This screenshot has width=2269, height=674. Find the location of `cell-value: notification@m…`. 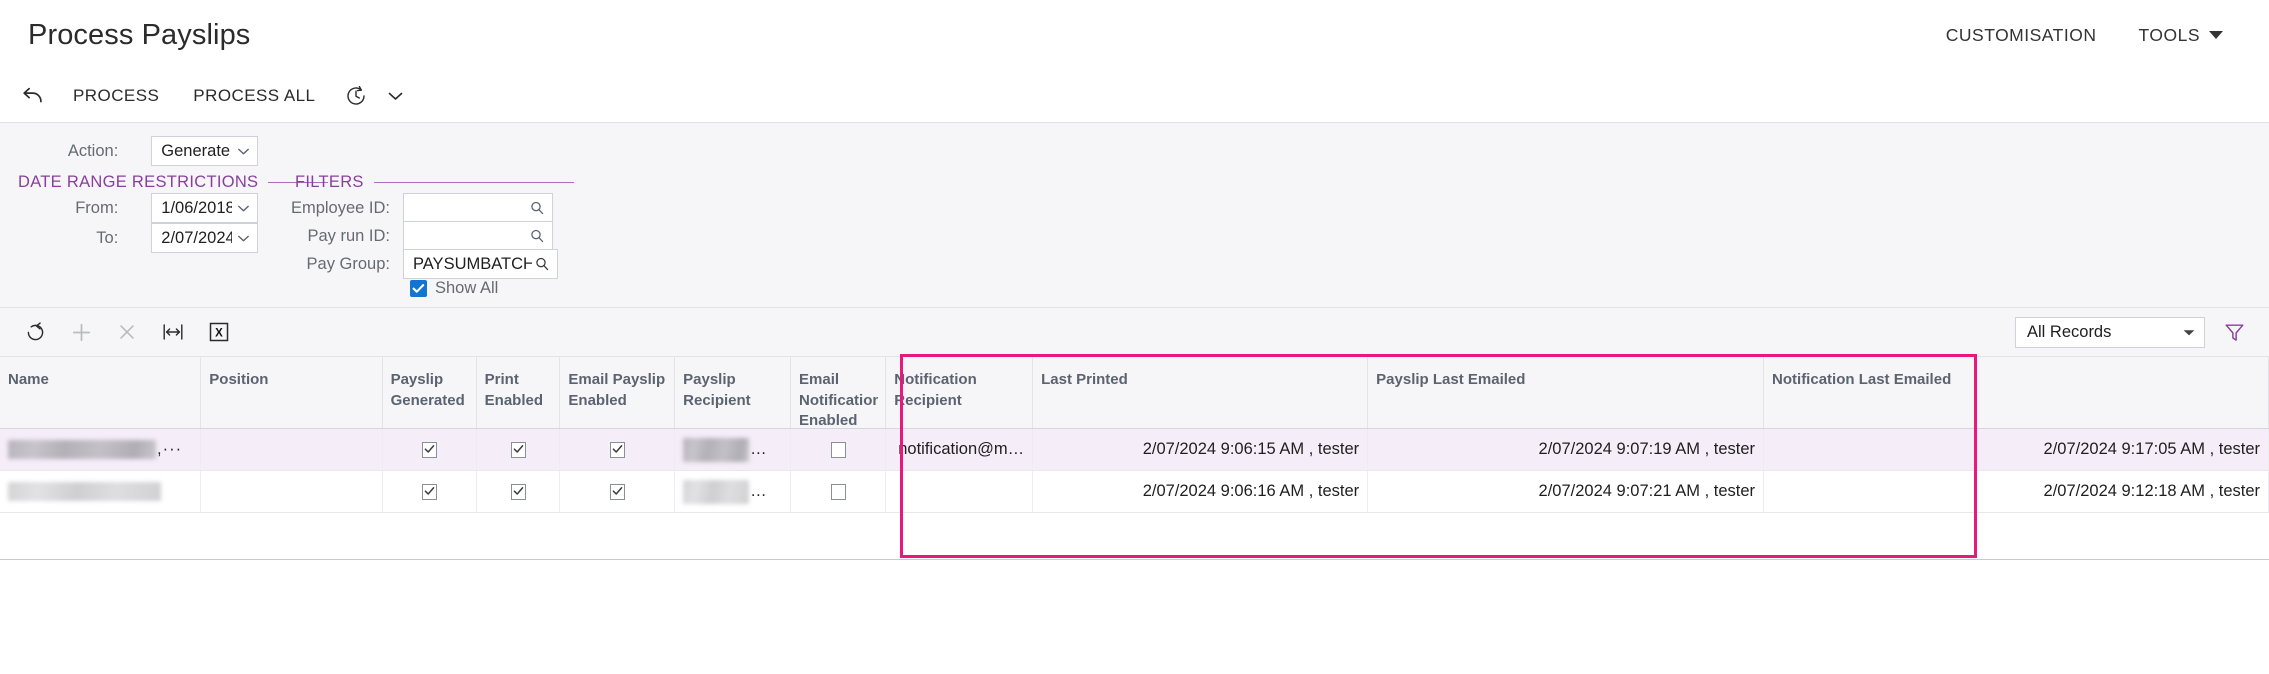

cell-value: notification@m… is located at coordinates (961, 449).